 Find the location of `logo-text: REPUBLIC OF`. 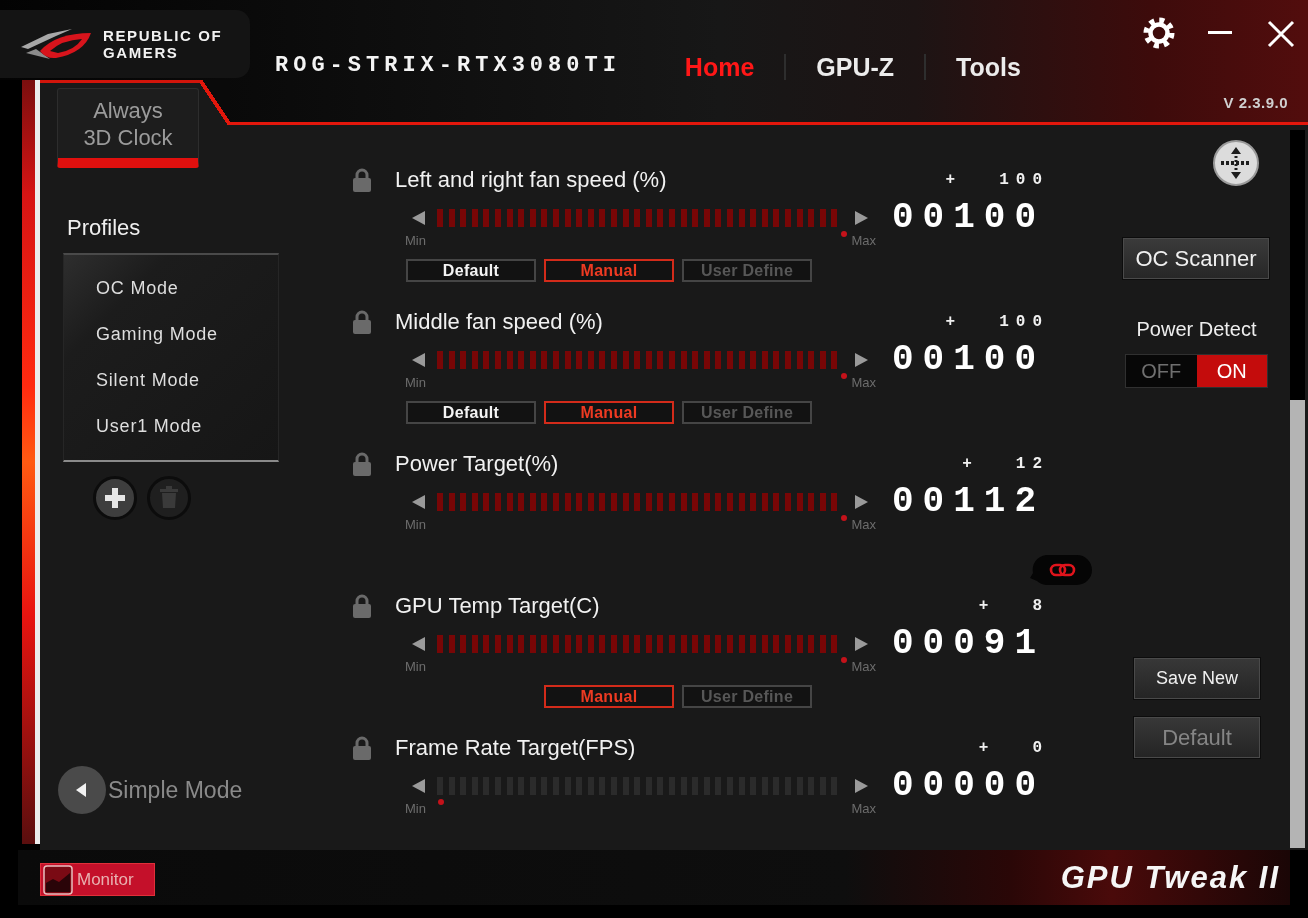

logo-text: REPUBLIC OF is located at coordinates (163, 35).